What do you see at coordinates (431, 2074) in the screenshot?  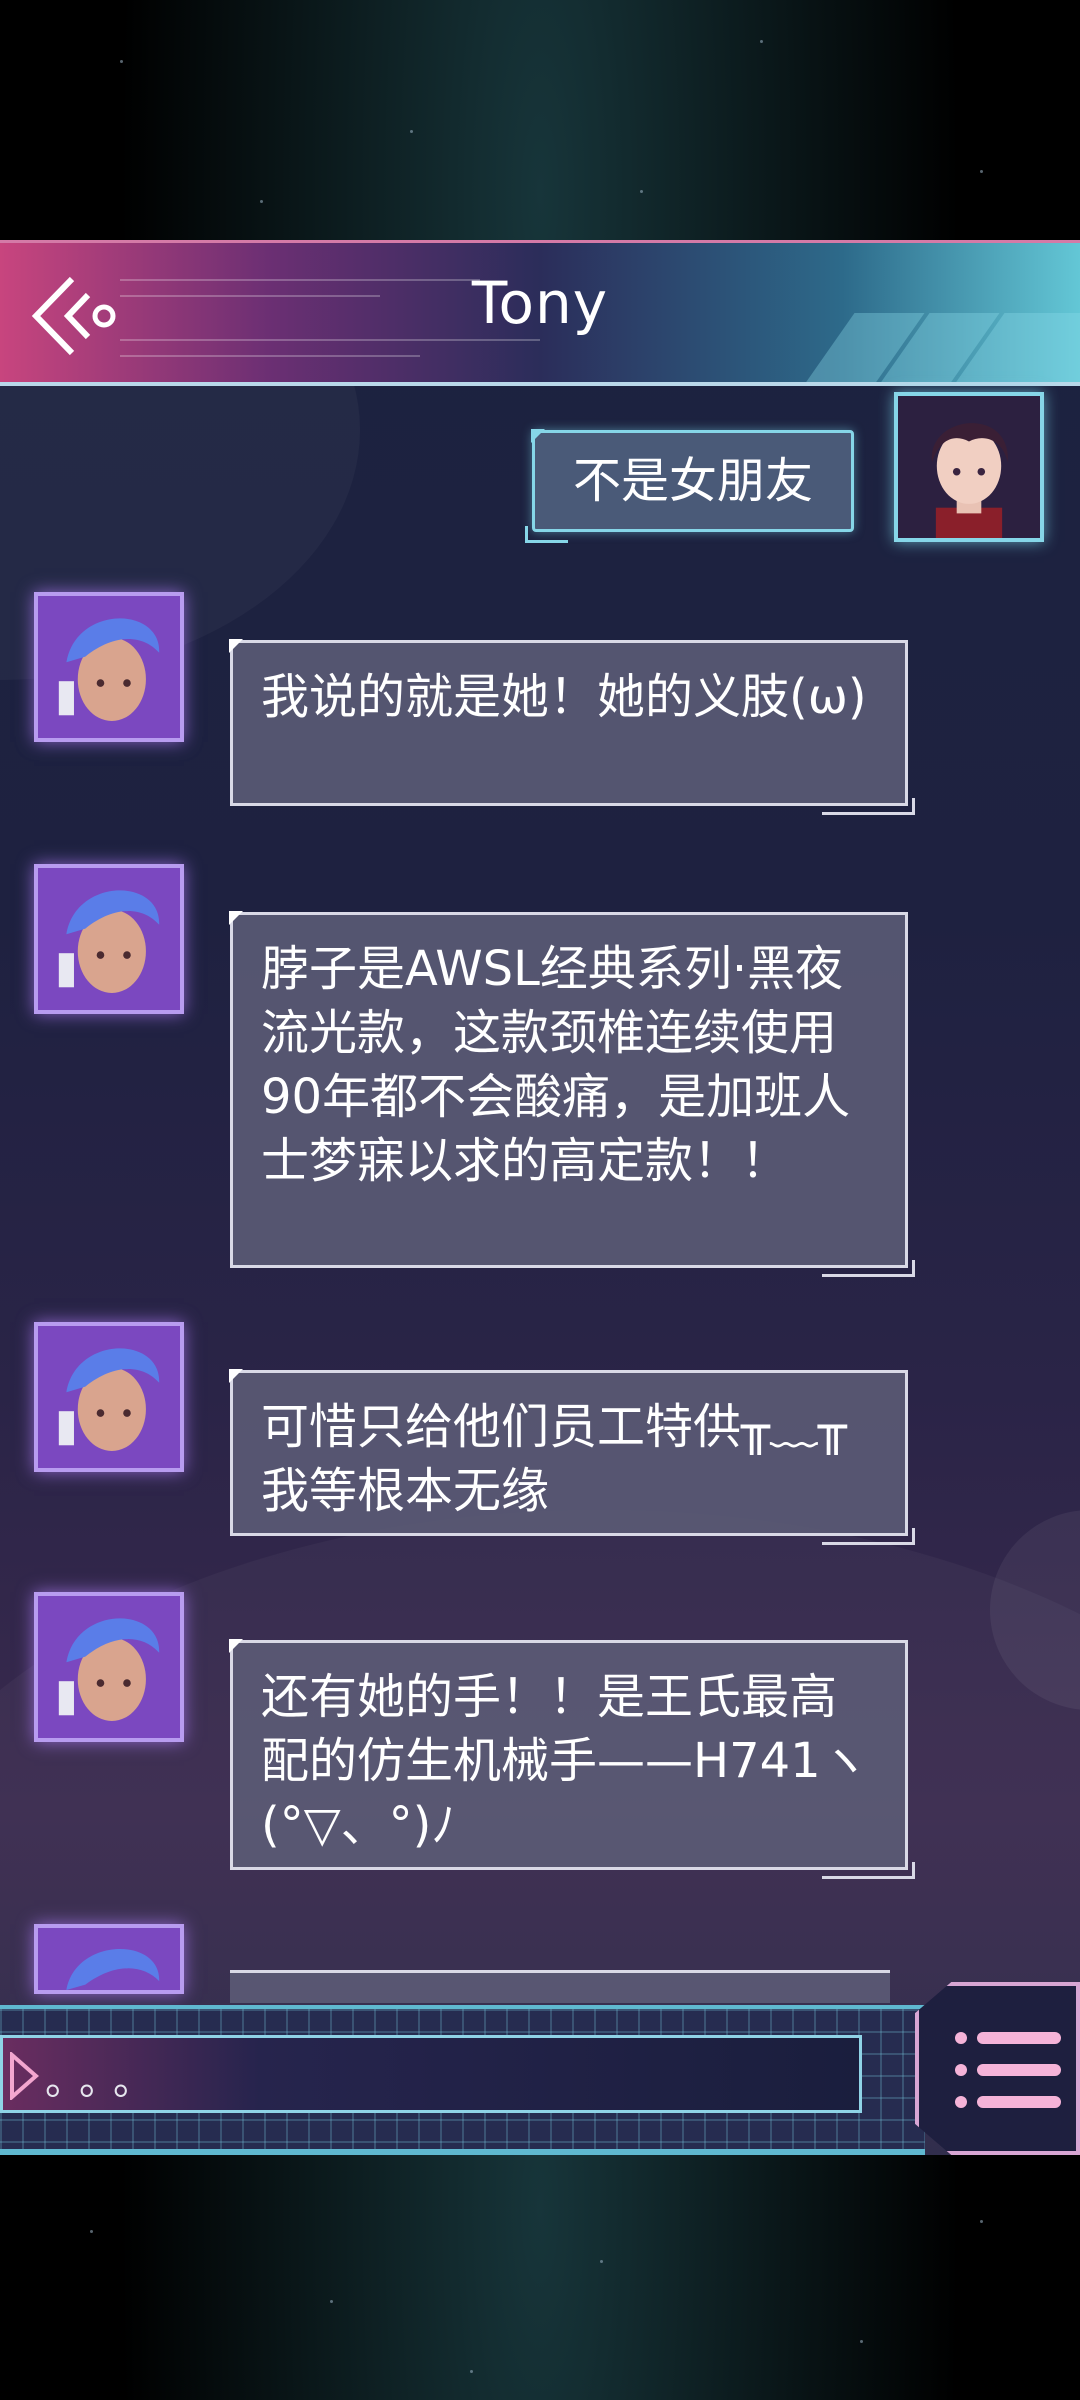 I see `chat-input: 。。。` at bounding box center [431, 2074].